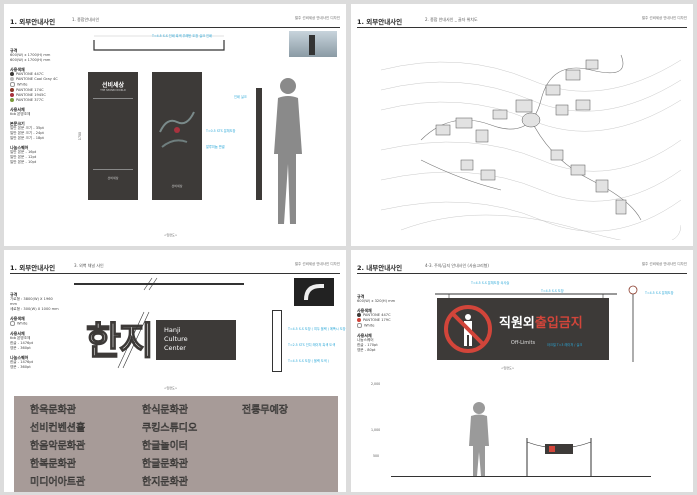 The height and width of the screenshot is (495, 697). What do you see at coordinates (552, 291) in the screenshot?
I see `annotation: T=4.5 S.S 도장` at bounding box center [552, 291].